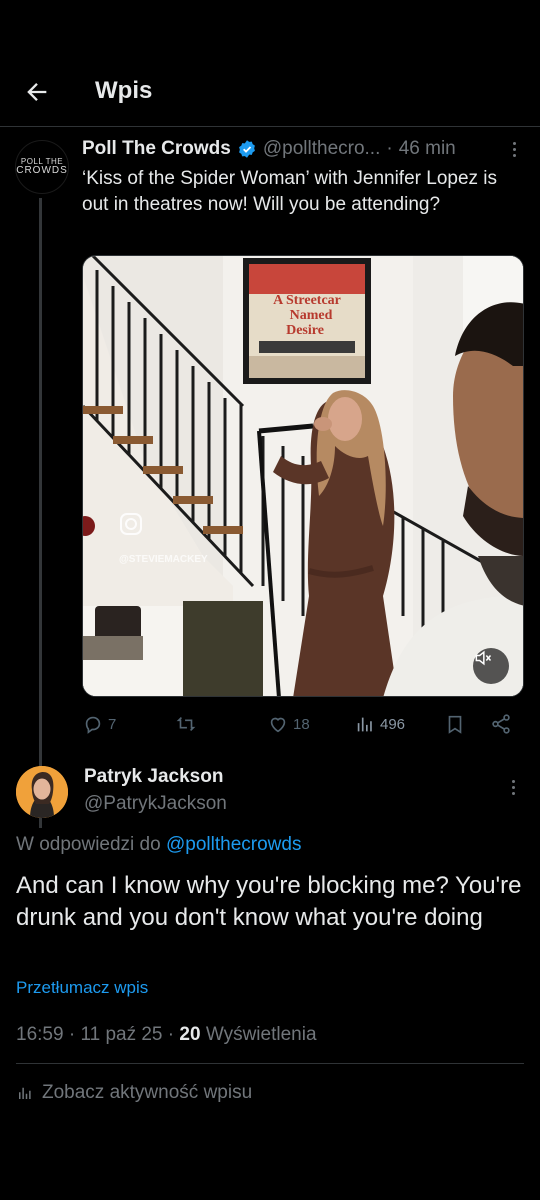 This screenshot has height=1200, width=540. I want to click on avatar, so click(42, 792).